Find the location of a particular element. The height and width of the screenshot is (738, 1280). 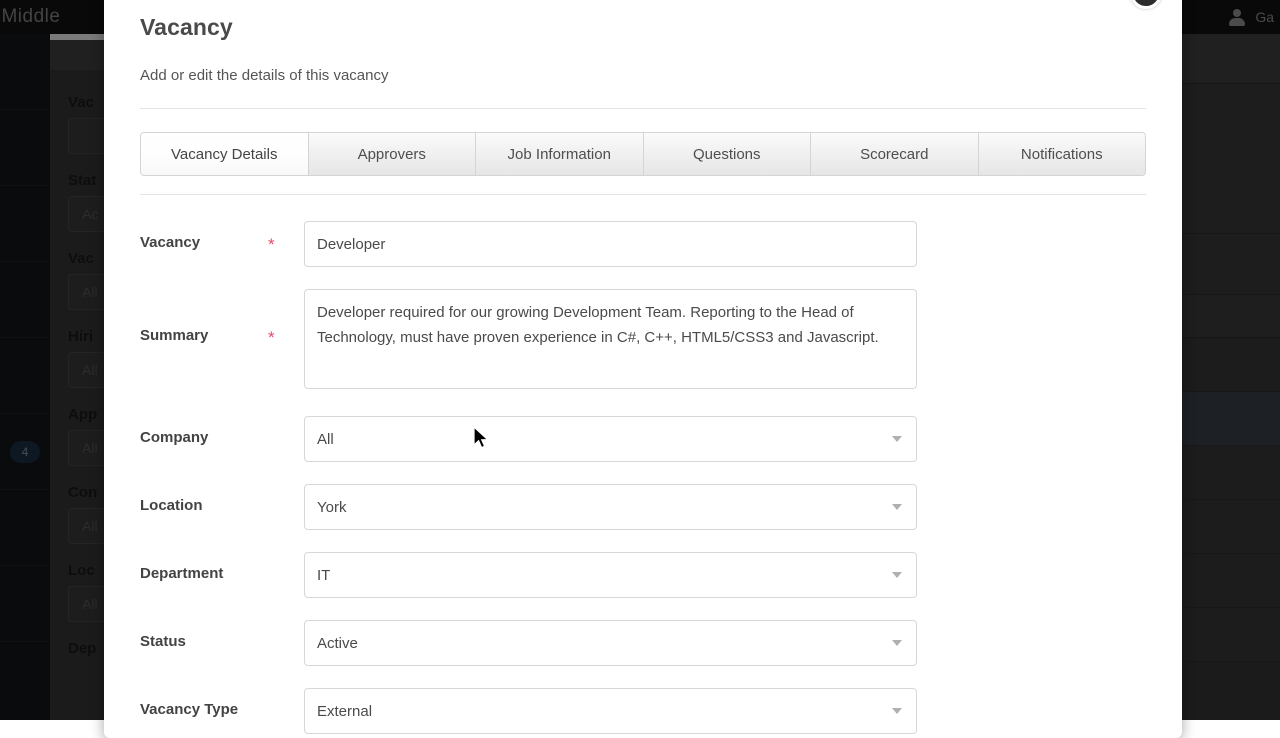

summary-field-label: Summary is located at coordinates (204, 341).